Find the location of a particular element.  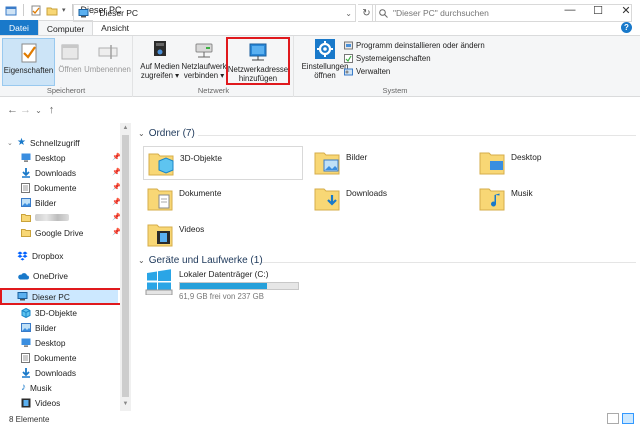

up-arrow-icon: ↑ is located at coordinates (51, 110).